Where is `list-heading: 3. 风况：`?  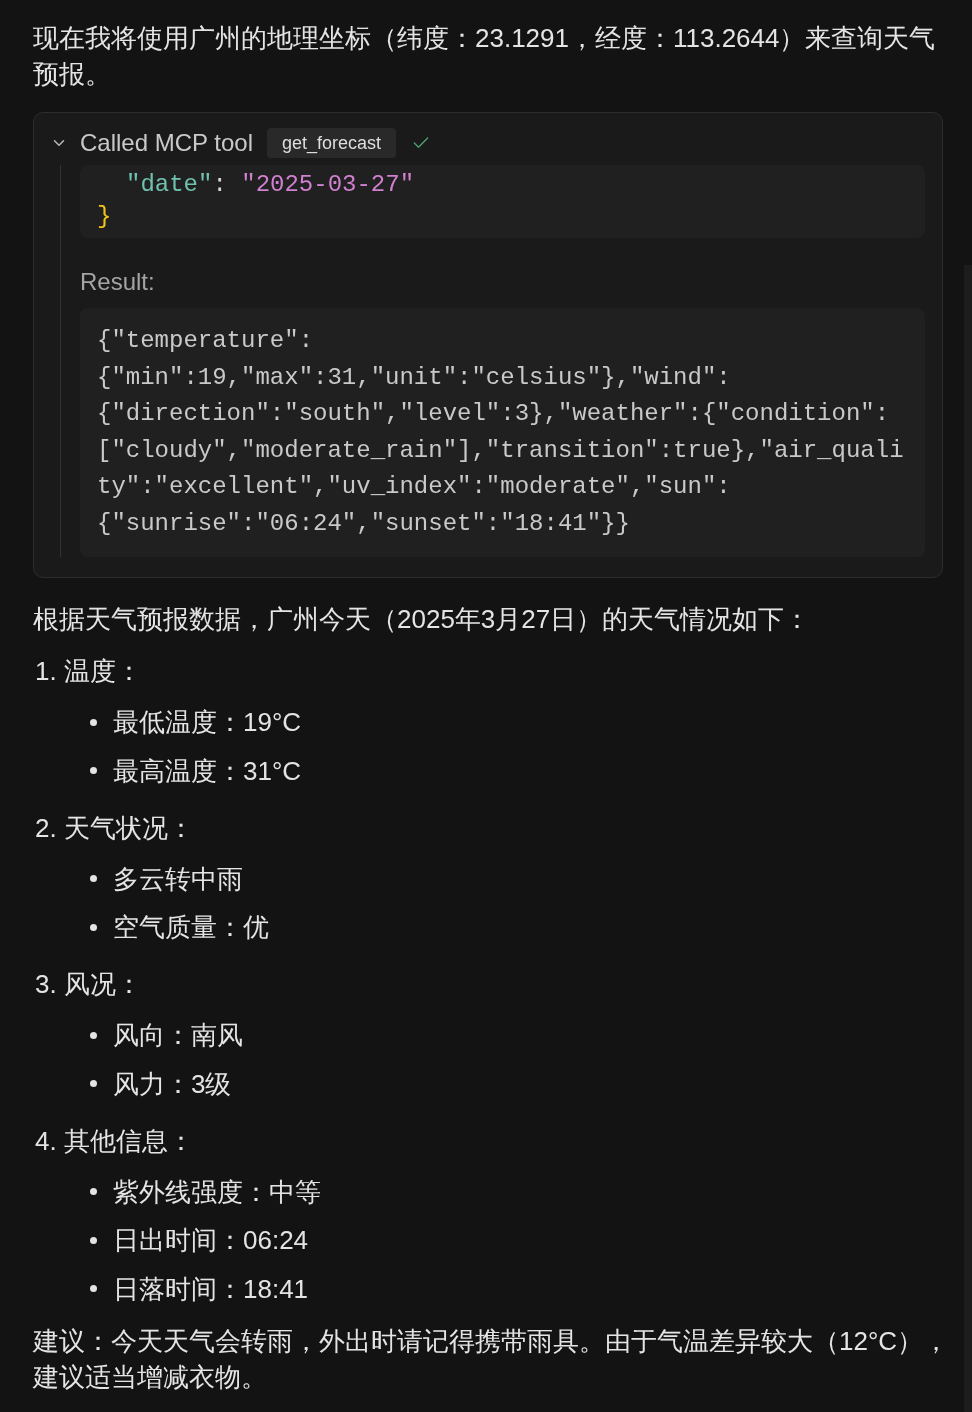 list-heading: 3. 风况： is located at coordinates (88, 984).